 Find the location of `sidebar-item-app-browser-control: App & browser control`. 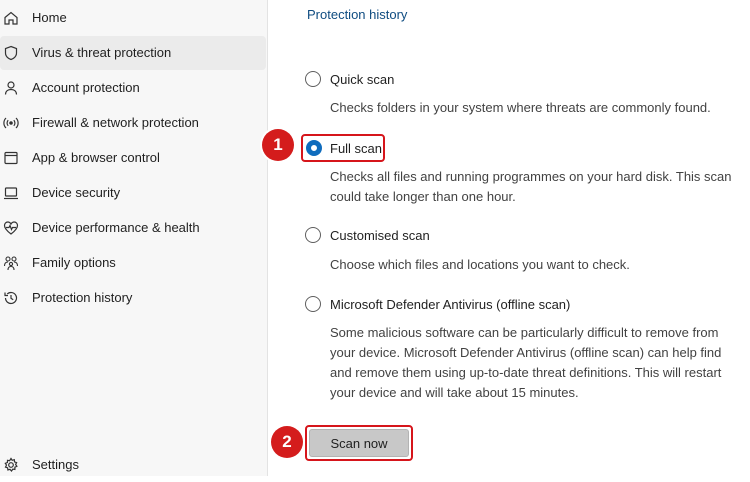

sidebar-item-app-browser-control: App & browser control is located at coordinates (133, 158).